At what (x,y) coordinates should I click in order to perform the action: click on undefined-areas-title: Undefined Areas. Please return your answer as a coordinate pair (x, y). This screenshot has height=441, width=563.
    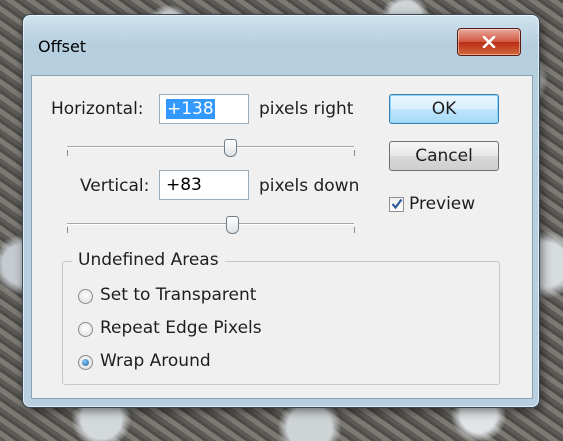
    Looking at the image, I should click on (148, 260).